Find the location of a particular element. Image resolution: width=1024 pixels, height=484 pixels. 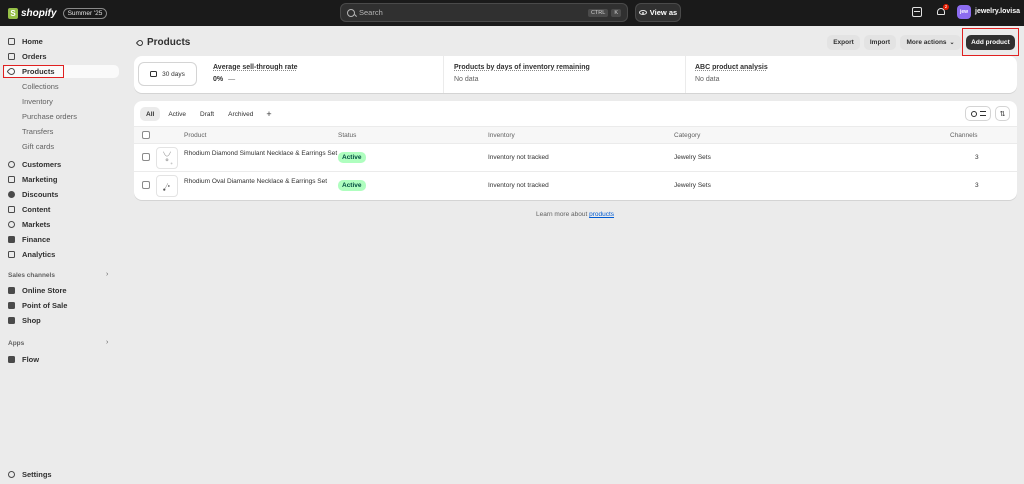

divider is located at coordinates (443, 74).